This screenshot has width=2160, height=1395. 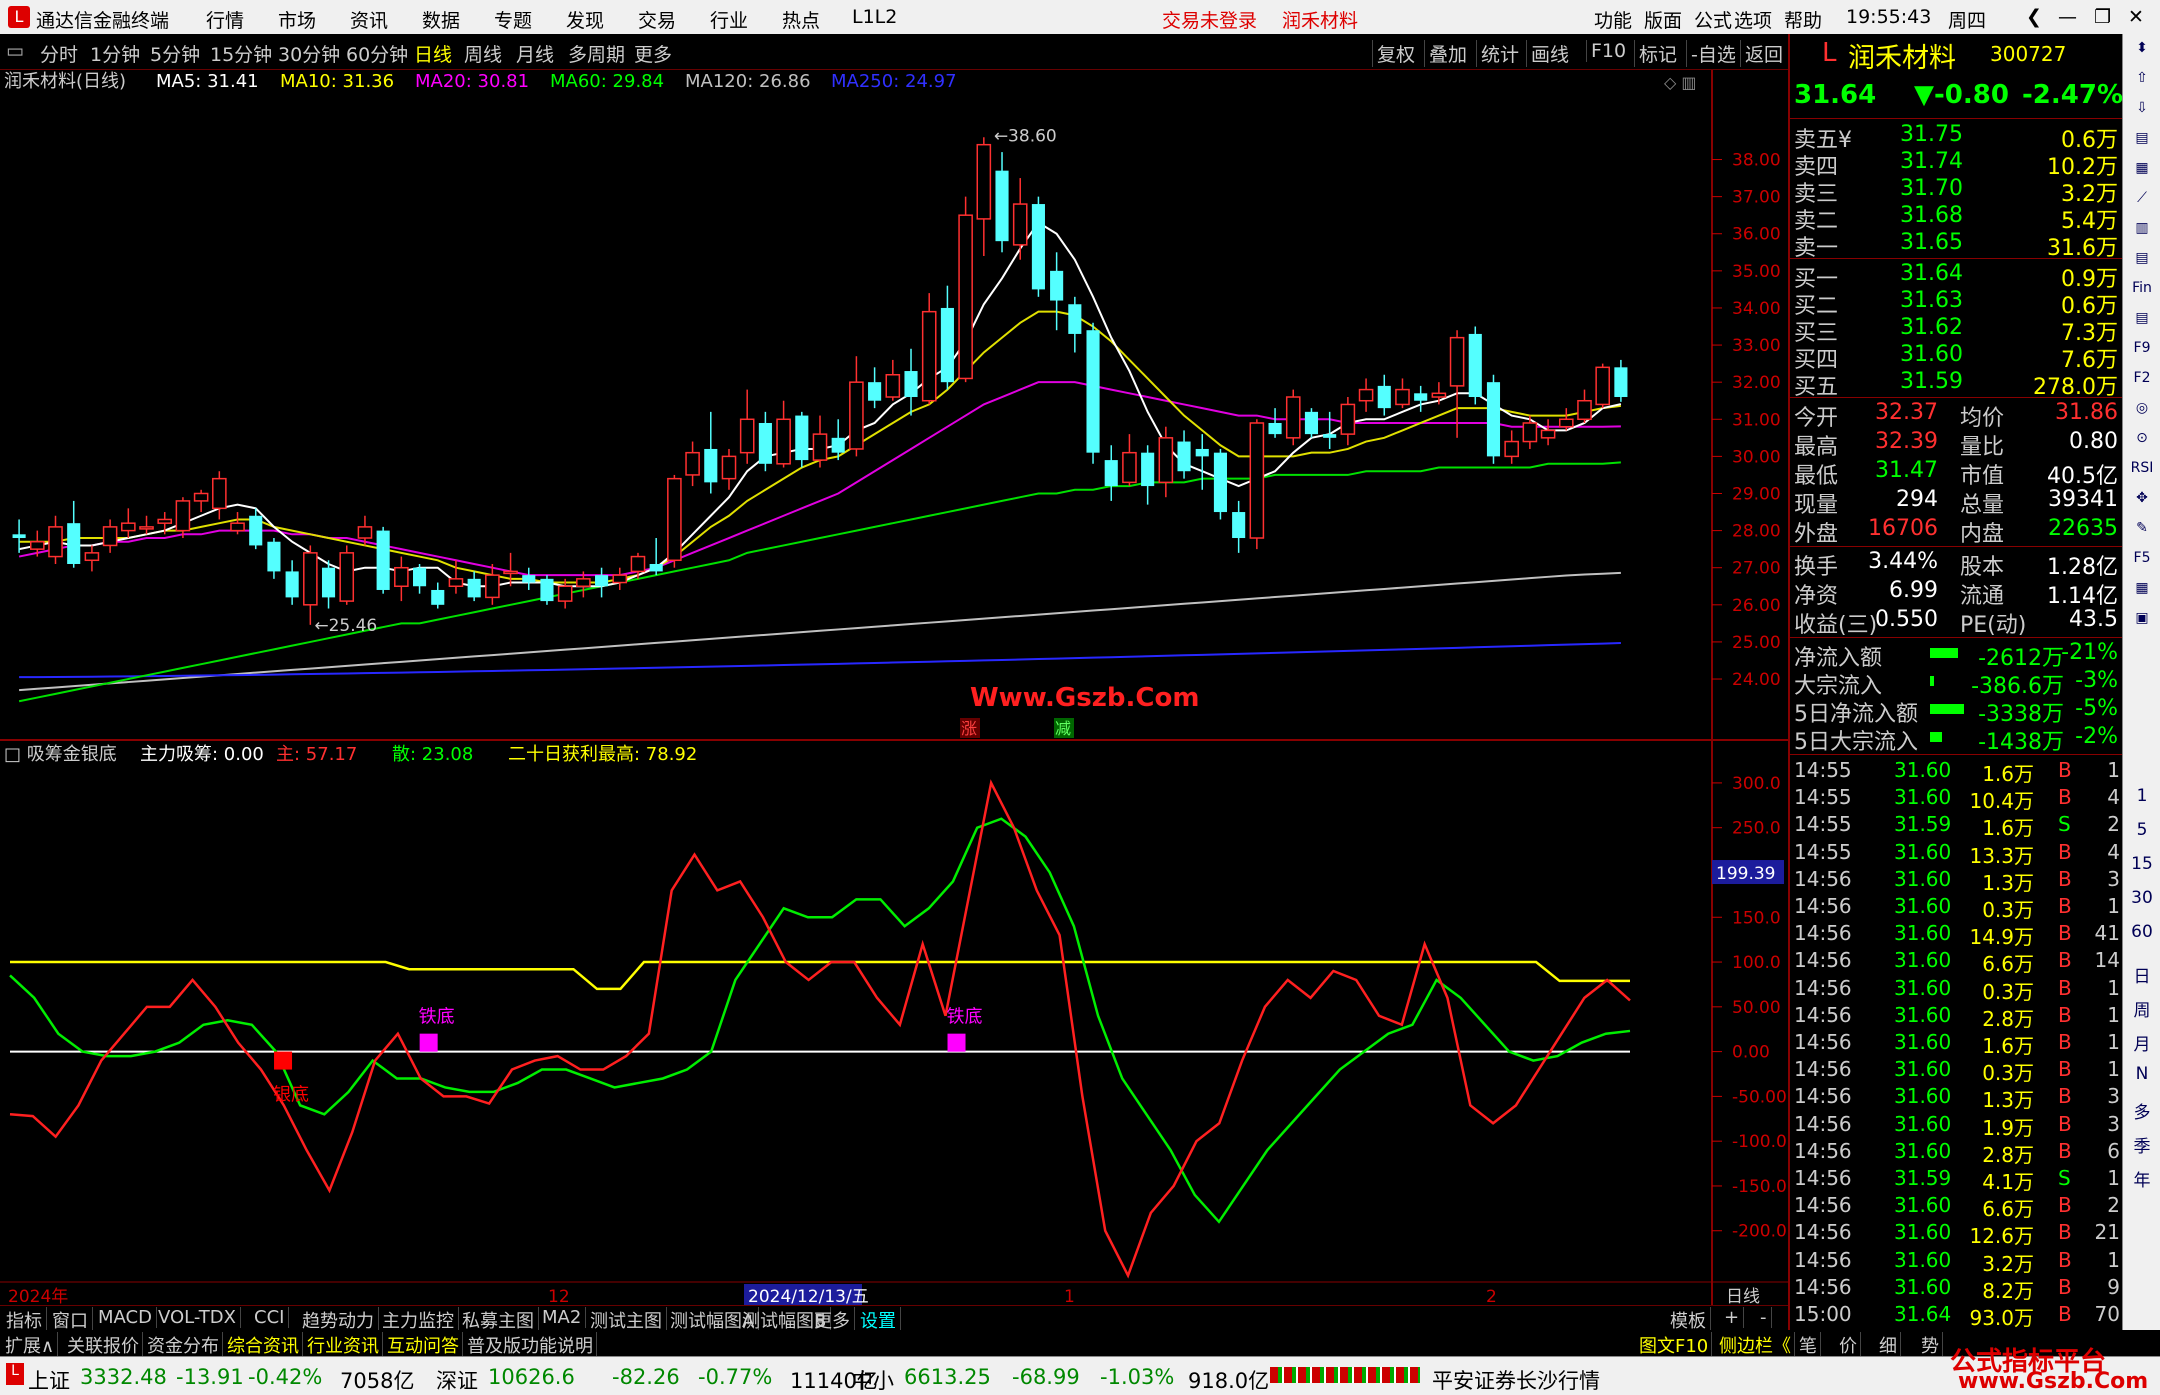 I want to click on sidebar-tool-icon-10: F9, so click(x=2142, y=353).